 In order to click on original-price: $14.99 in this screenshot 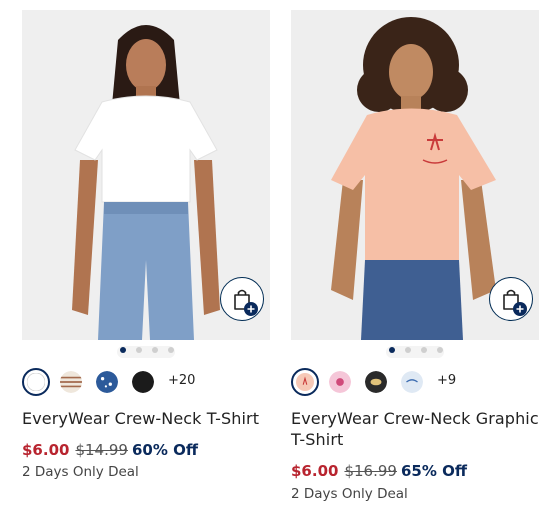, I will do `click(101, 450)`.